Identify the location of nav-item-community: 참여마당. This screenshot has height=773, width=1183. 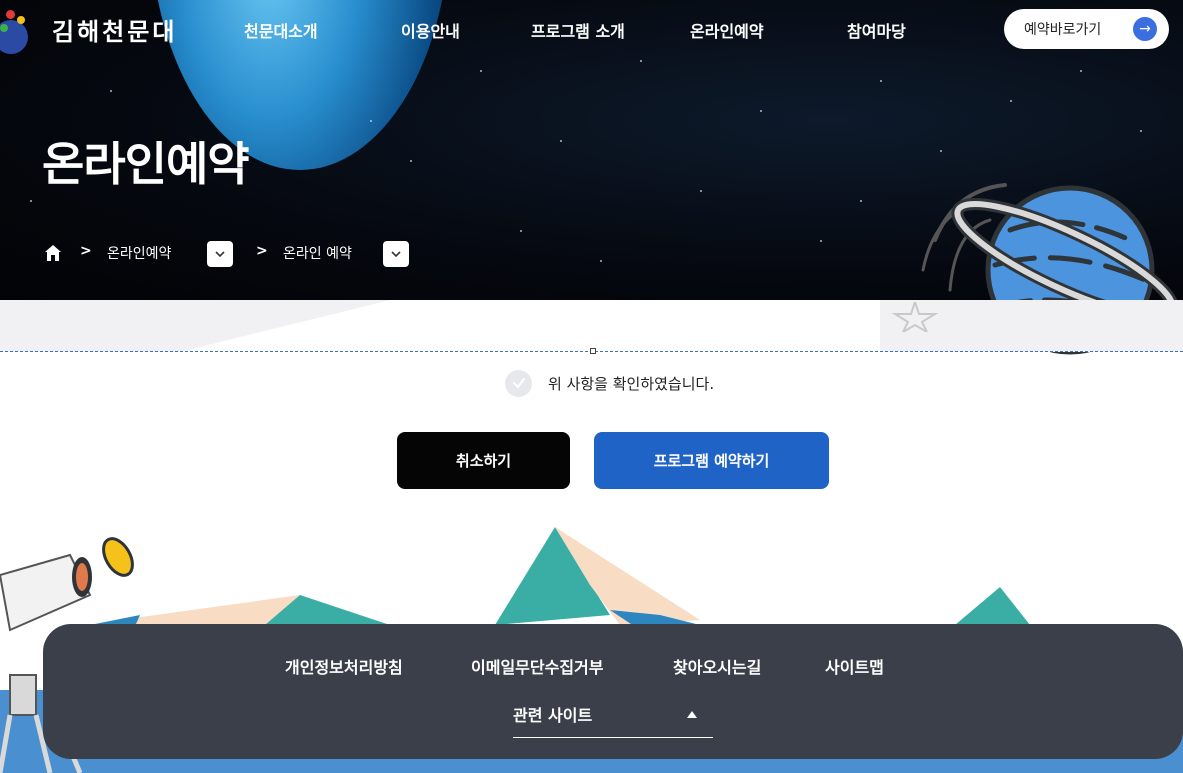
(876, 30).